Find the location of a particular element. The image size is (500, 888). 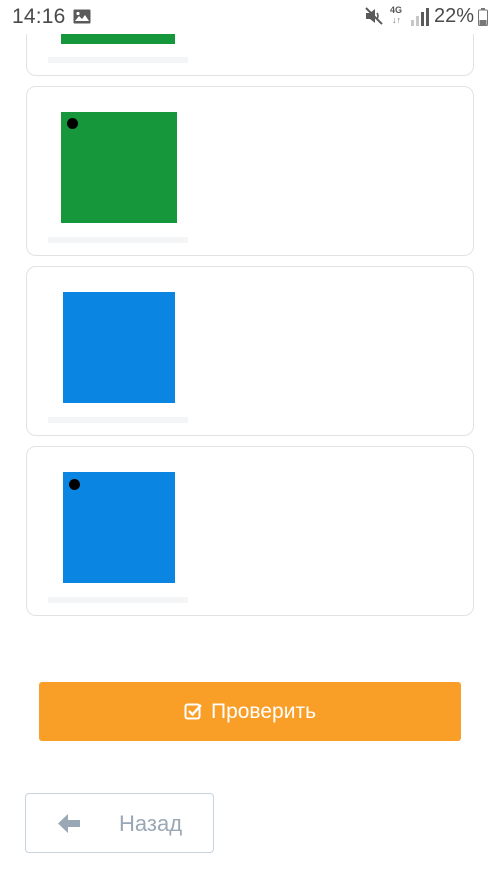

network-4g-icon: 4G ↓↑ is located at coordinates (398, 16).